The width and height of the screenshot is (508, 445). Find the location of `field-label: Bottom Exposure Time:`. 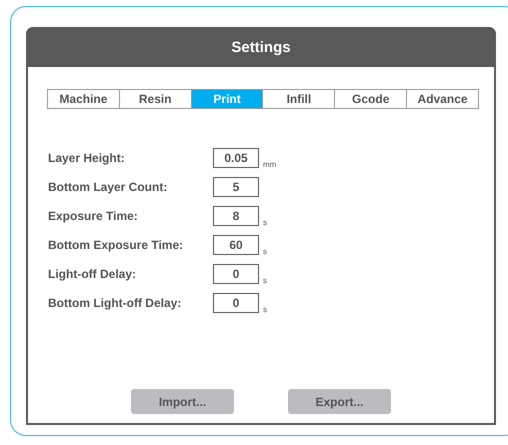

field-label: Bottom Exposure Time: is located at coordinates (116, 245).